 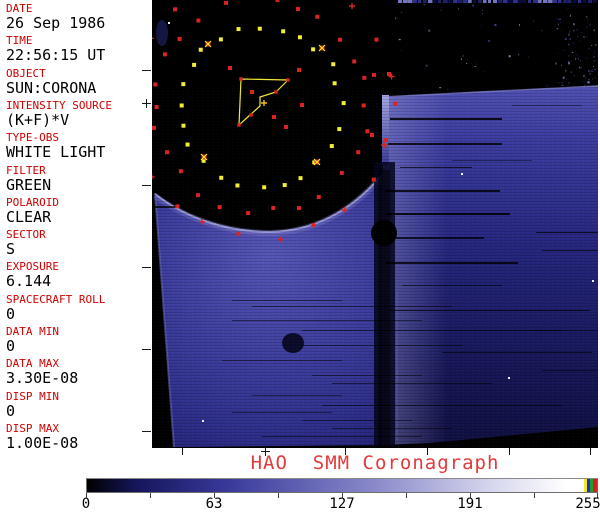 I want to click on field-value: 22:56:15 UT, so click(x=56, y=55).